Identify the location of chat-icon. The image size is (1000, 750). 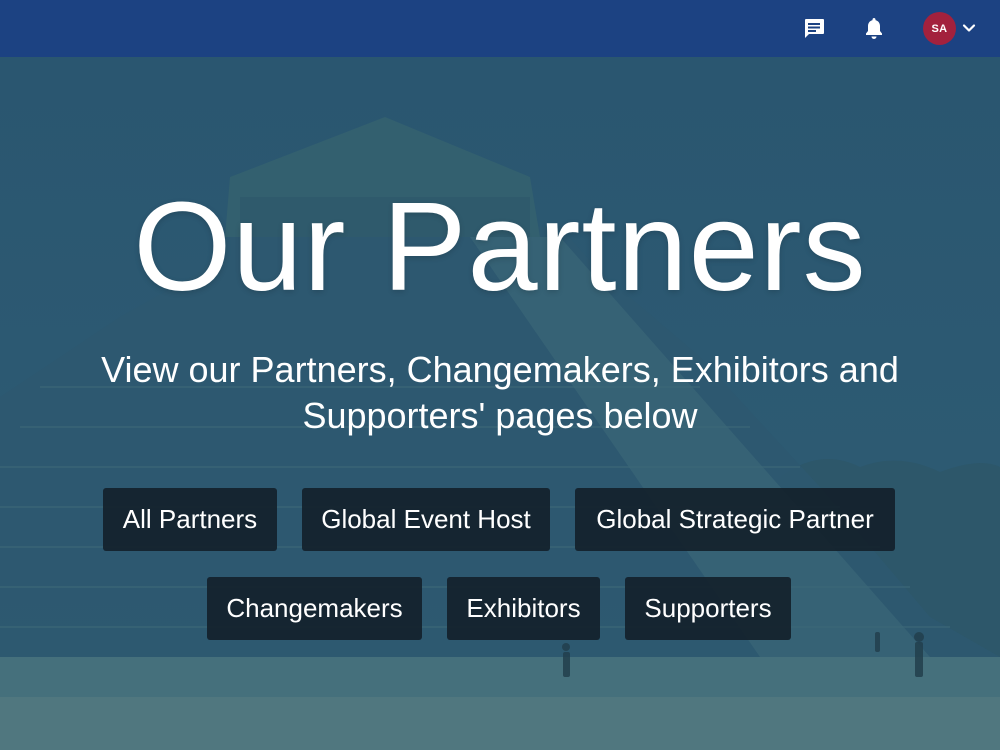
(814, 28).